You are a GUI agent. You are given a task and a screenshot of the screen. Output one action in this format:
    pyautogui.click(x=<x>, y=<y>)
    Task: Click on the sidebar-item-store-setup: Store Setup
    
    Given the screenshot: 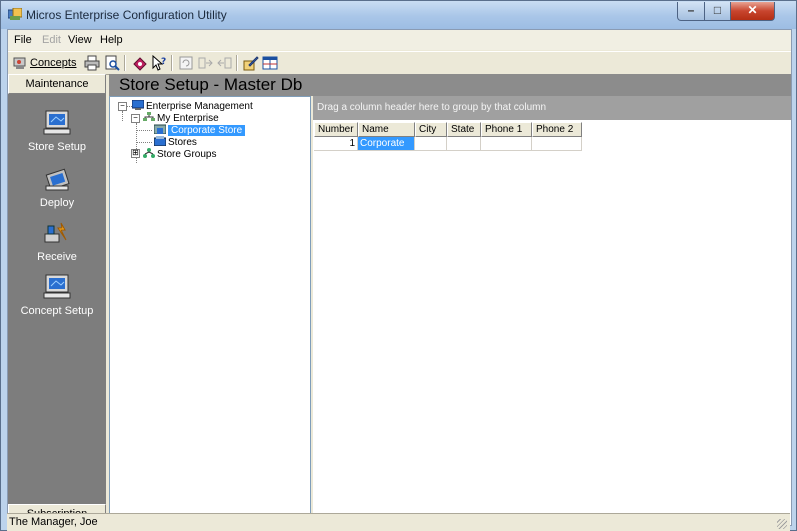 What is the action you would take?
    pyautogui.click(x=57, y=131)
    